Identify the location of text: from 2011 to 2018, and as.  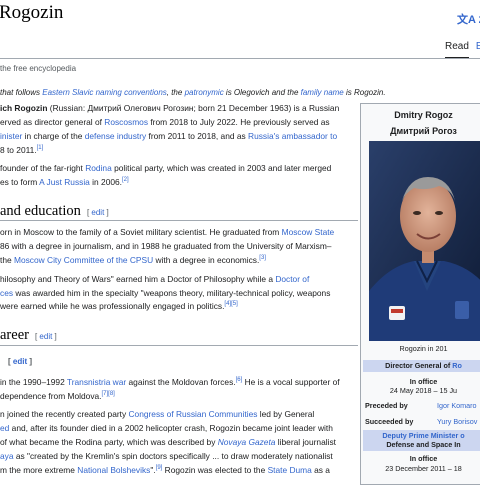
(197, 136).